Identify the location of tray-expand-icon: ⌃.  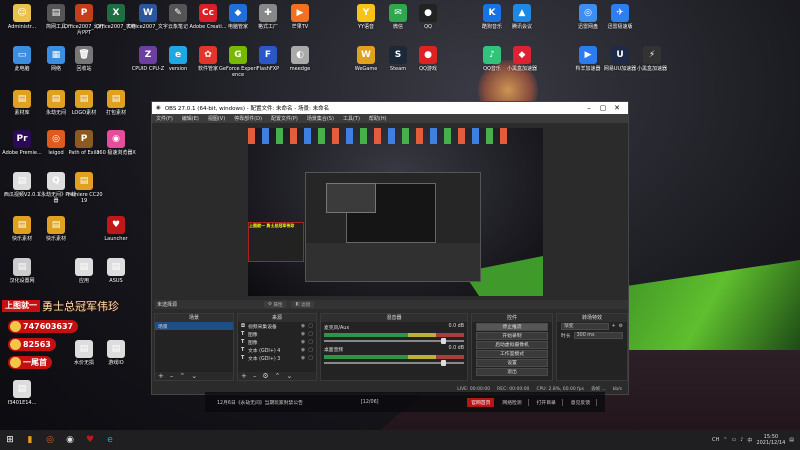
(725, 440).